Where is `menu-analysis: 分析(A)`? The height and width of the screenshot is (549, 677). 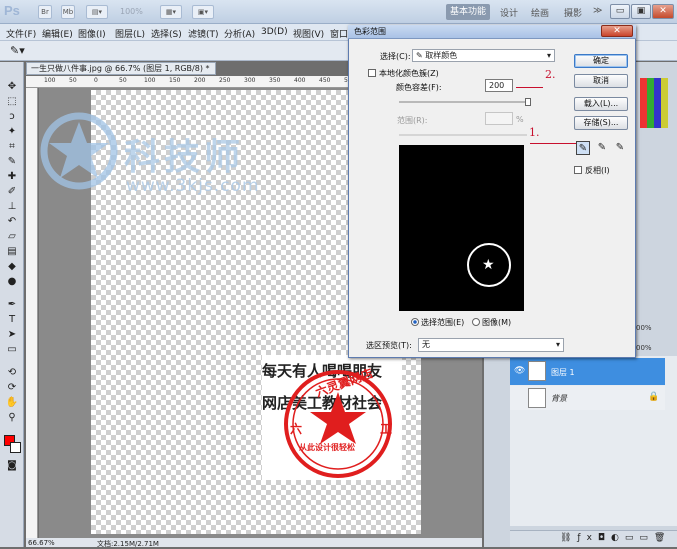
menu-analysis: 分析(A) is located at coordinates (239, 33).